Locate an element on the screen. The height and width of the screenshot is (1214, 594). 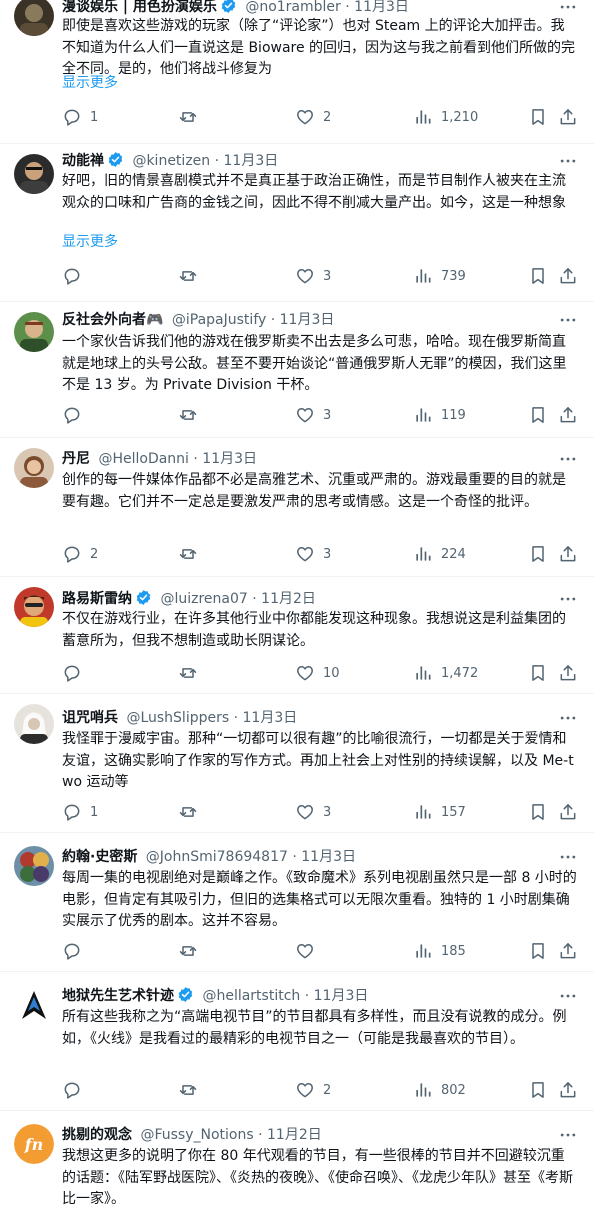
user-handle: @LushSlippers is located at coordinates (177, 718).